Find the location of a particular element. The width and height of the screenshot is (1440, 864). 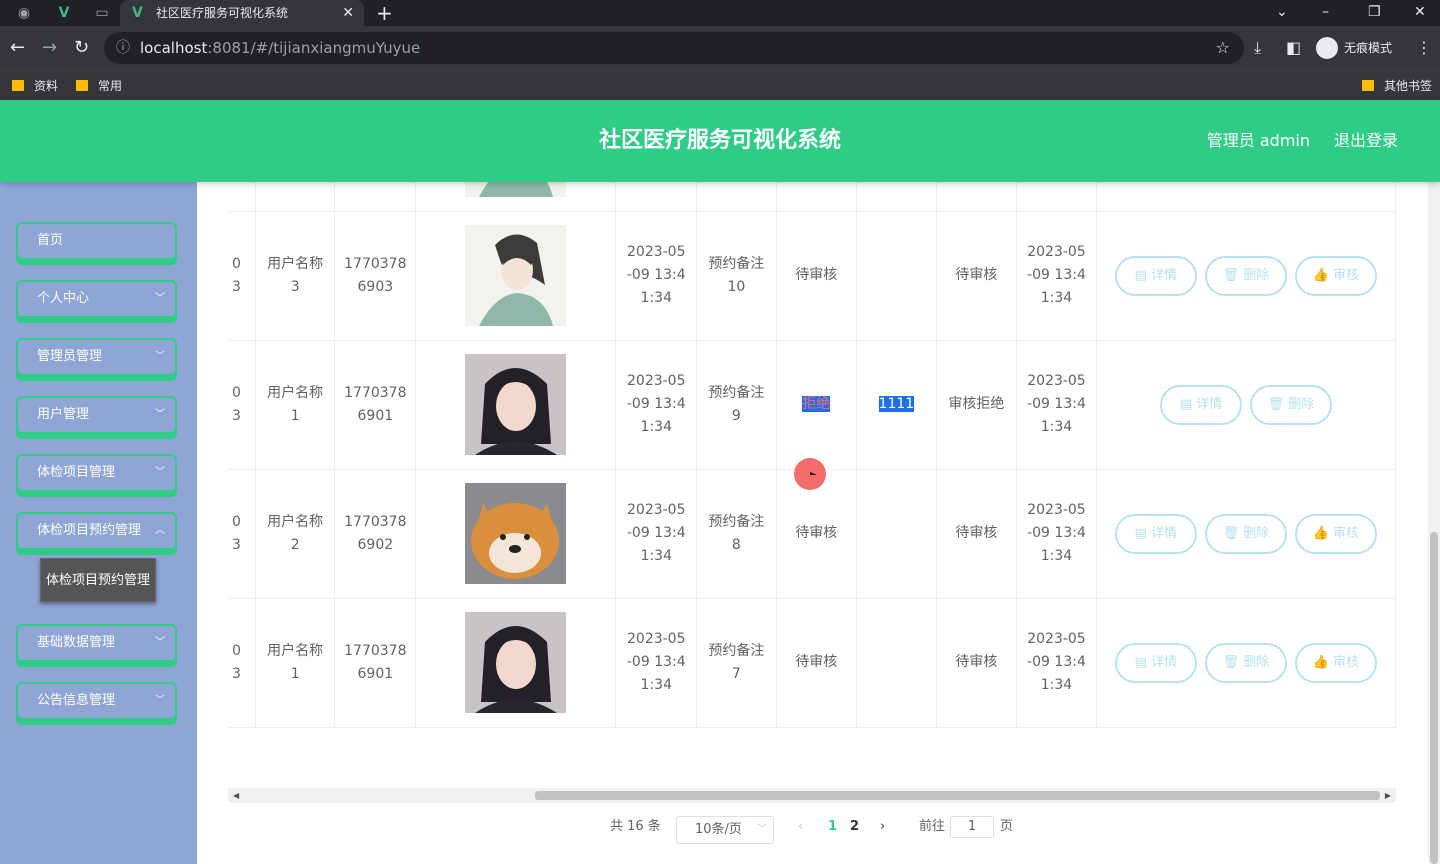

vertical-scrollbar is located at coordinates (1434, 523).